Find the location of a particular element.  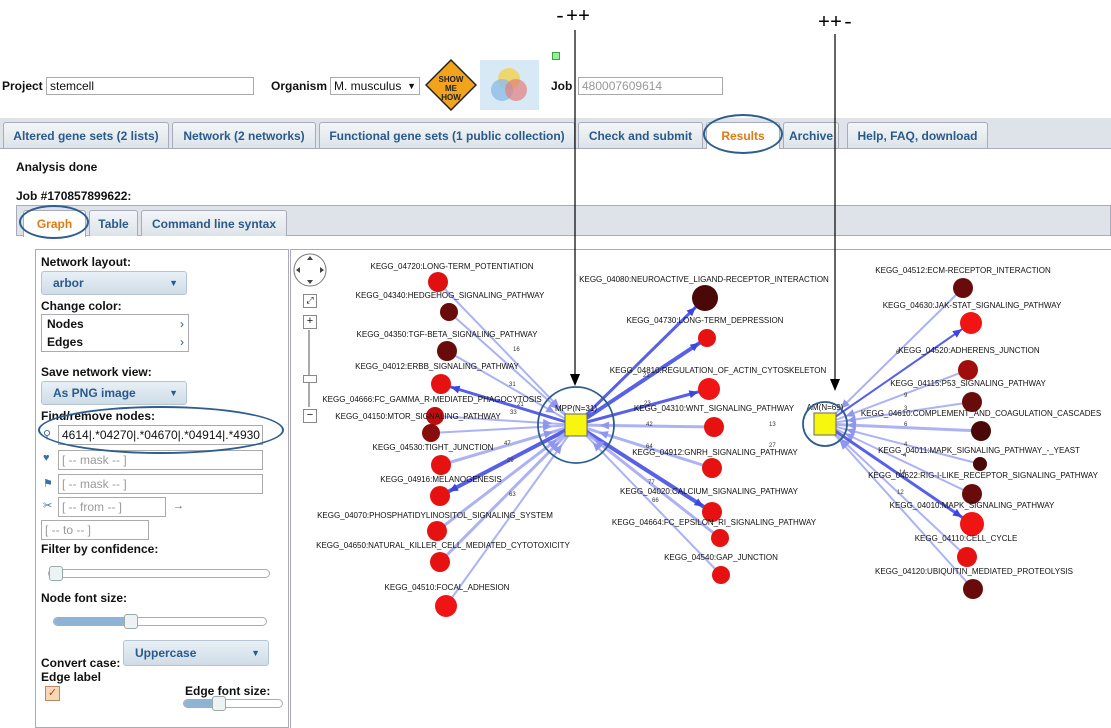

node-label: KEGG_04520:ADHERENS_JUNCTION is located at coordinates (969, 350).